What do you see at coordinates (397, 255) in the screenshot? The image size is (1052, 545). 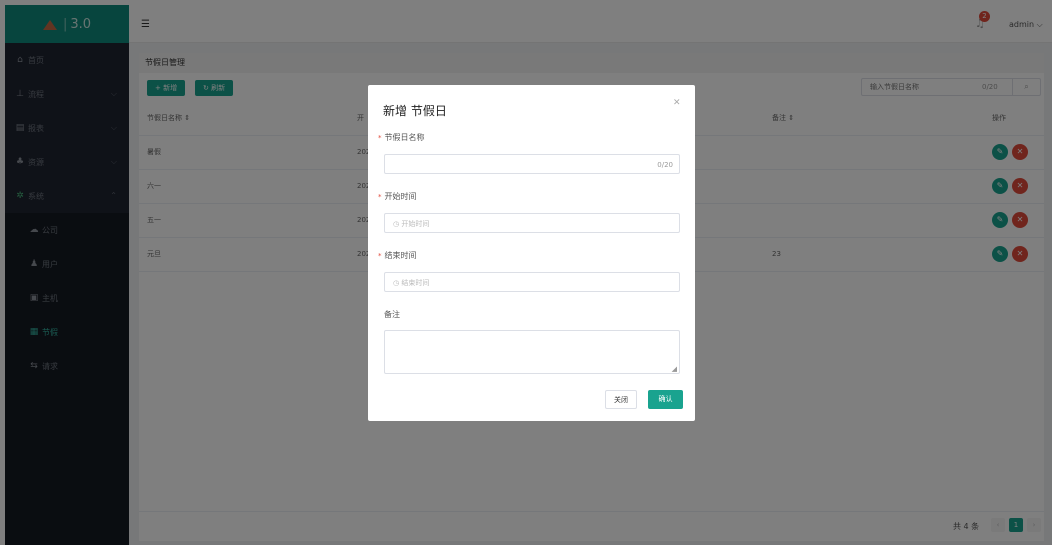 I see `end-label: * 结束时间` at bounding box center [397, 255].